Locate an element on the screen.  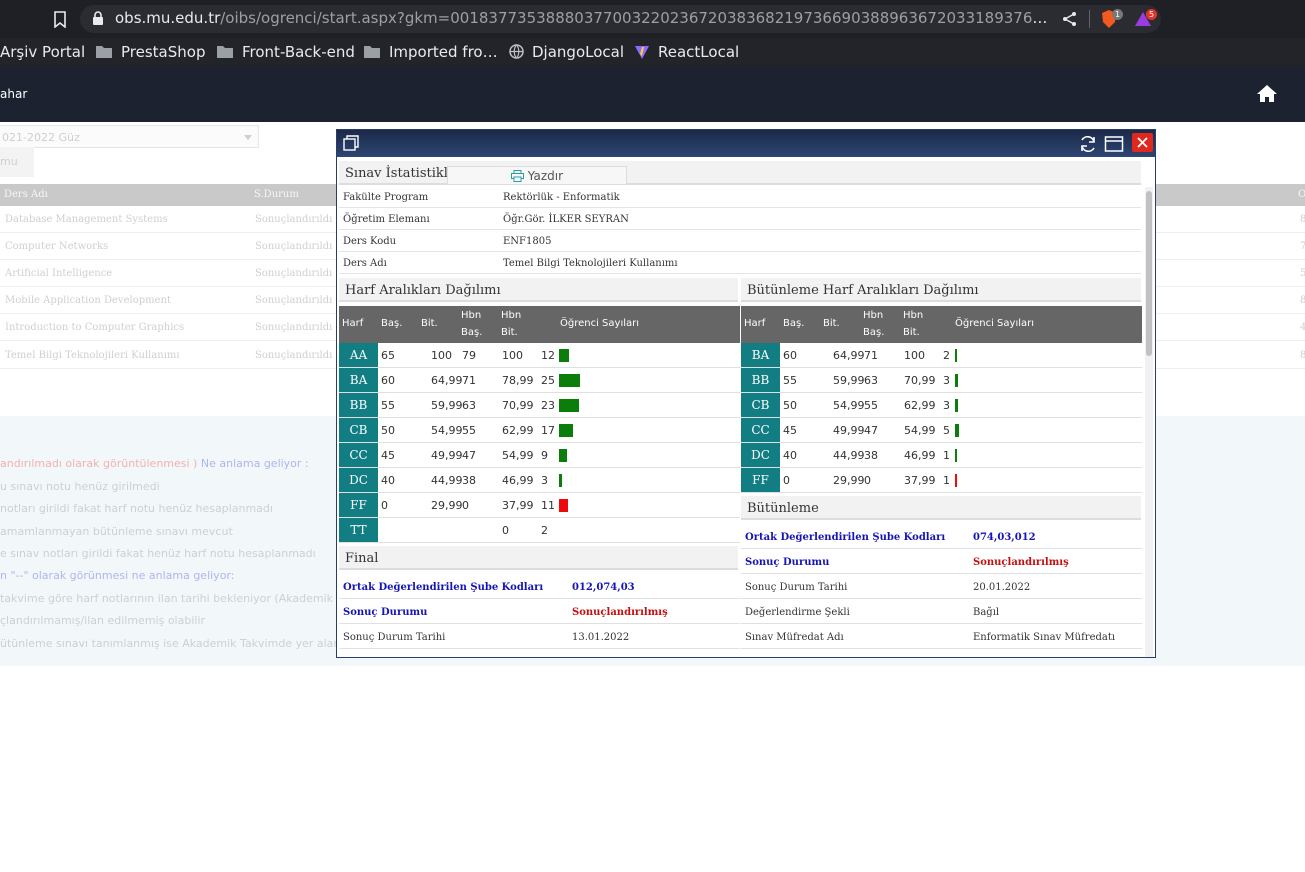
refresh-icon is located at coordinates (1088, 144).